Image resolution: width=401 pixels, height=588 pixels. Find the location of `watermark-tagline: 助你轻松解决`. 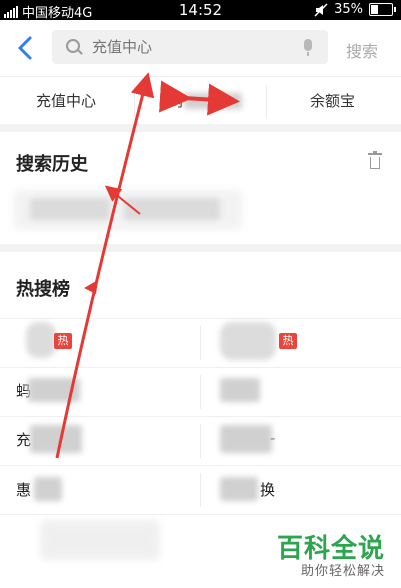

watermark-tagline: 助你轻松解决 is located at coordinates (342, 571).